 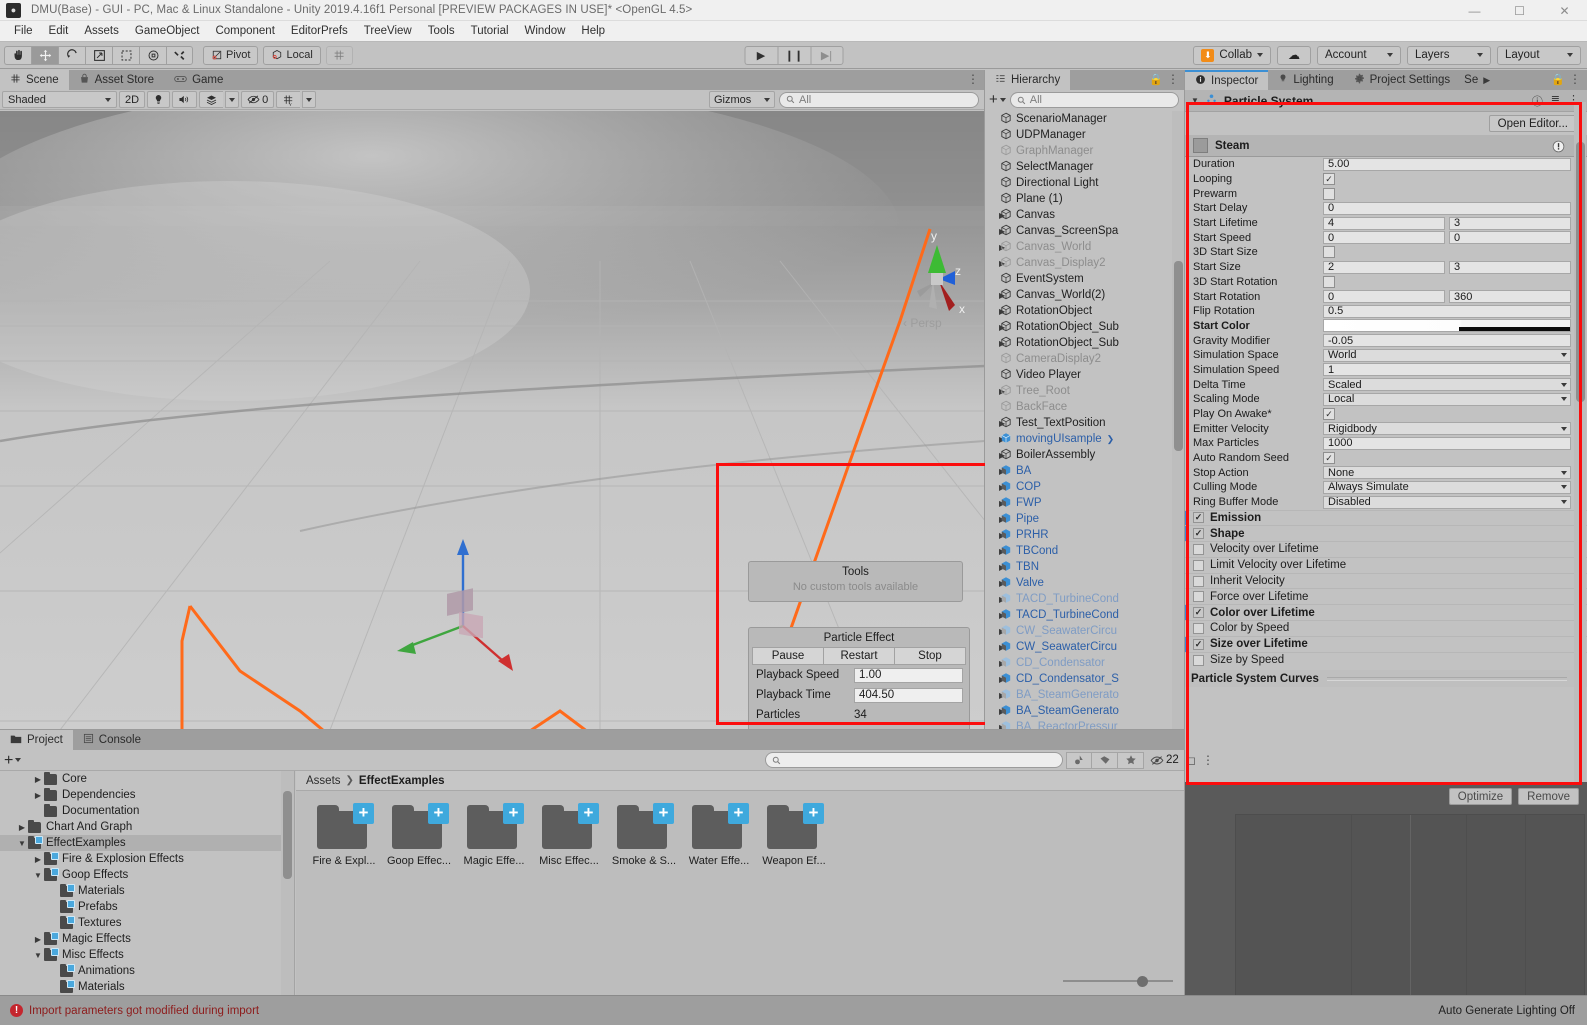 I want to click on inspector-panel-menu-icon: ⋮, so click(x=1575, y=79).